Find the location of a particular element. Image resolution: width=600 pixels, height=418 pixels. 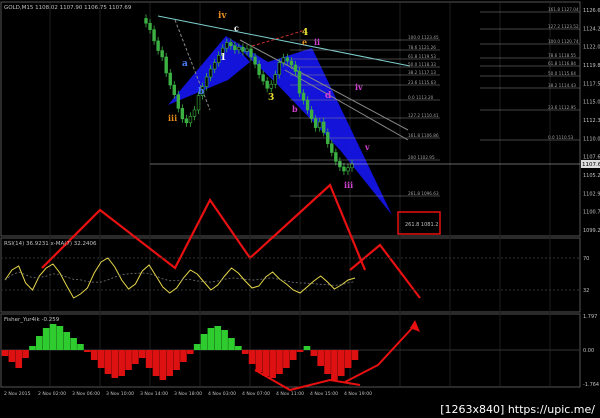

price-tick-label: 1102.9 is located at coordinates (591, 194).